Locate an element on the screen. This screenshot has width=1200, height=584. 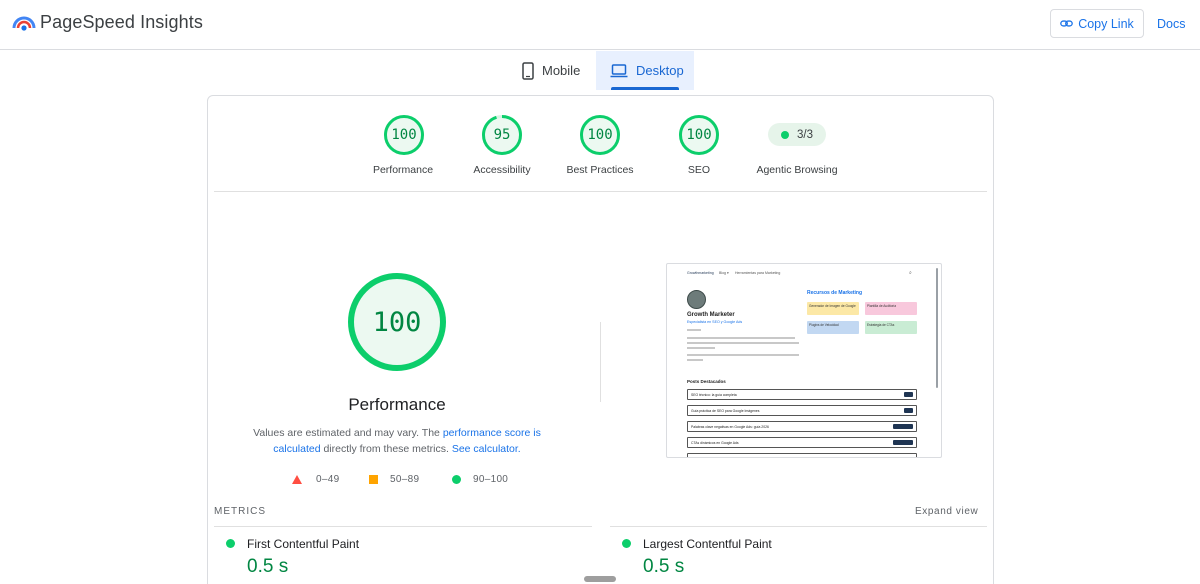
copy-link-button: Copy Link is located at coordinates (1097, 23).